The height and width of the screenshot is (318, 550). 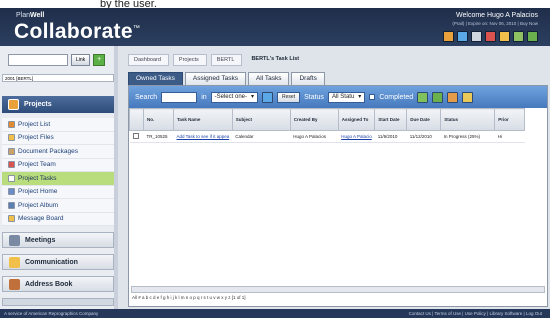 I want to click on chart-icon, so click(x=518, y=36).